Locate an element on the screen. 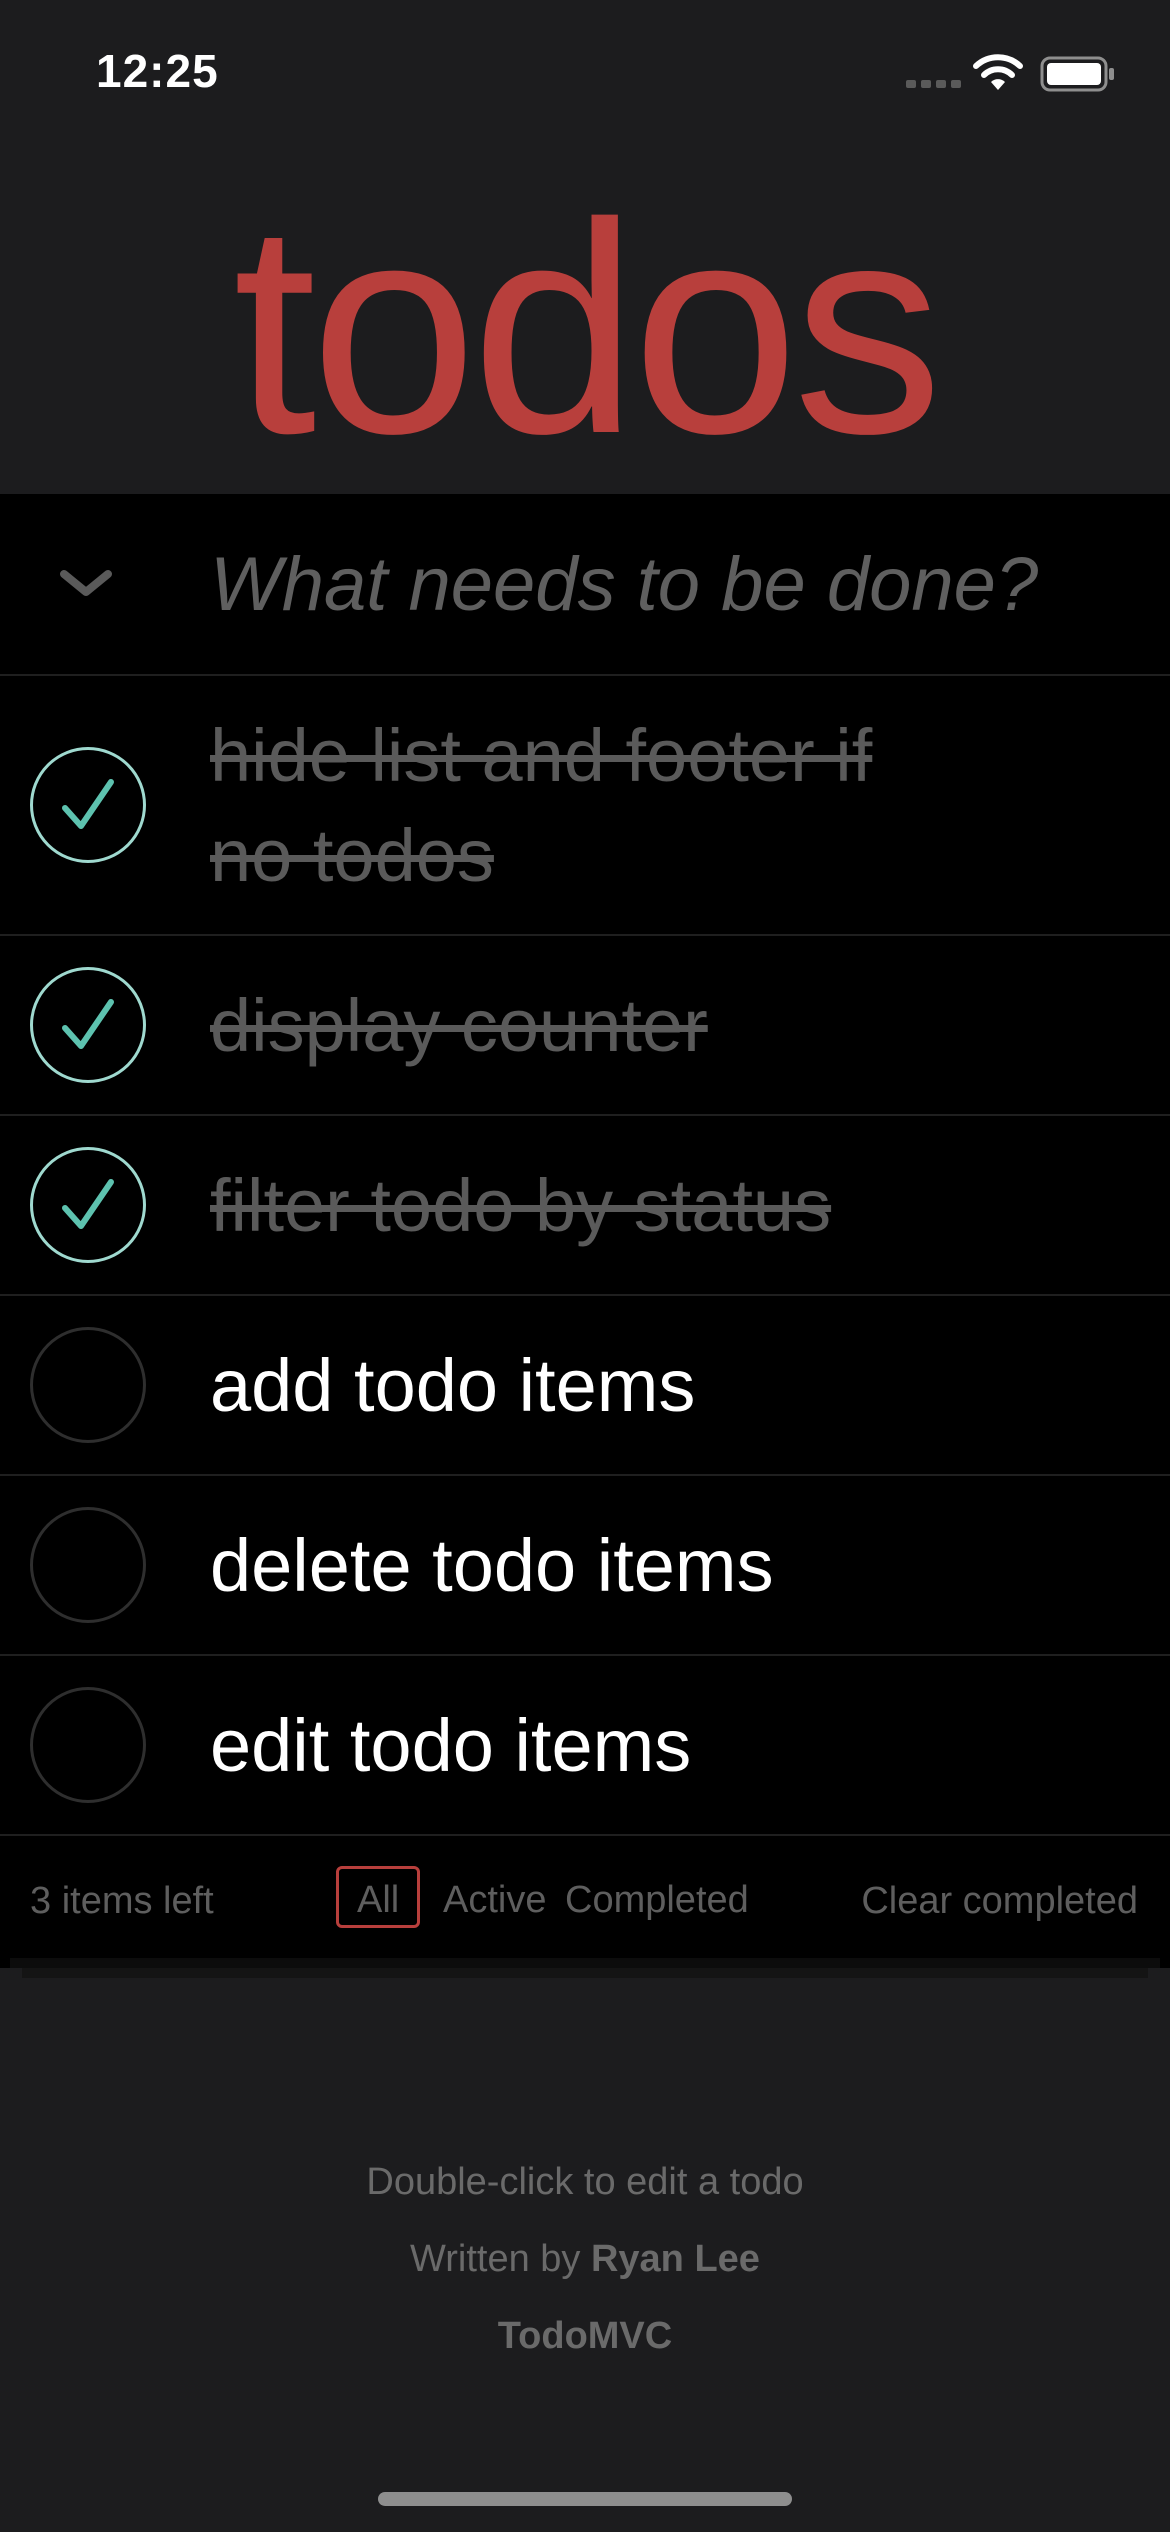  todo-item: hide list and footer if no todos is located at coordinates (585, 806).